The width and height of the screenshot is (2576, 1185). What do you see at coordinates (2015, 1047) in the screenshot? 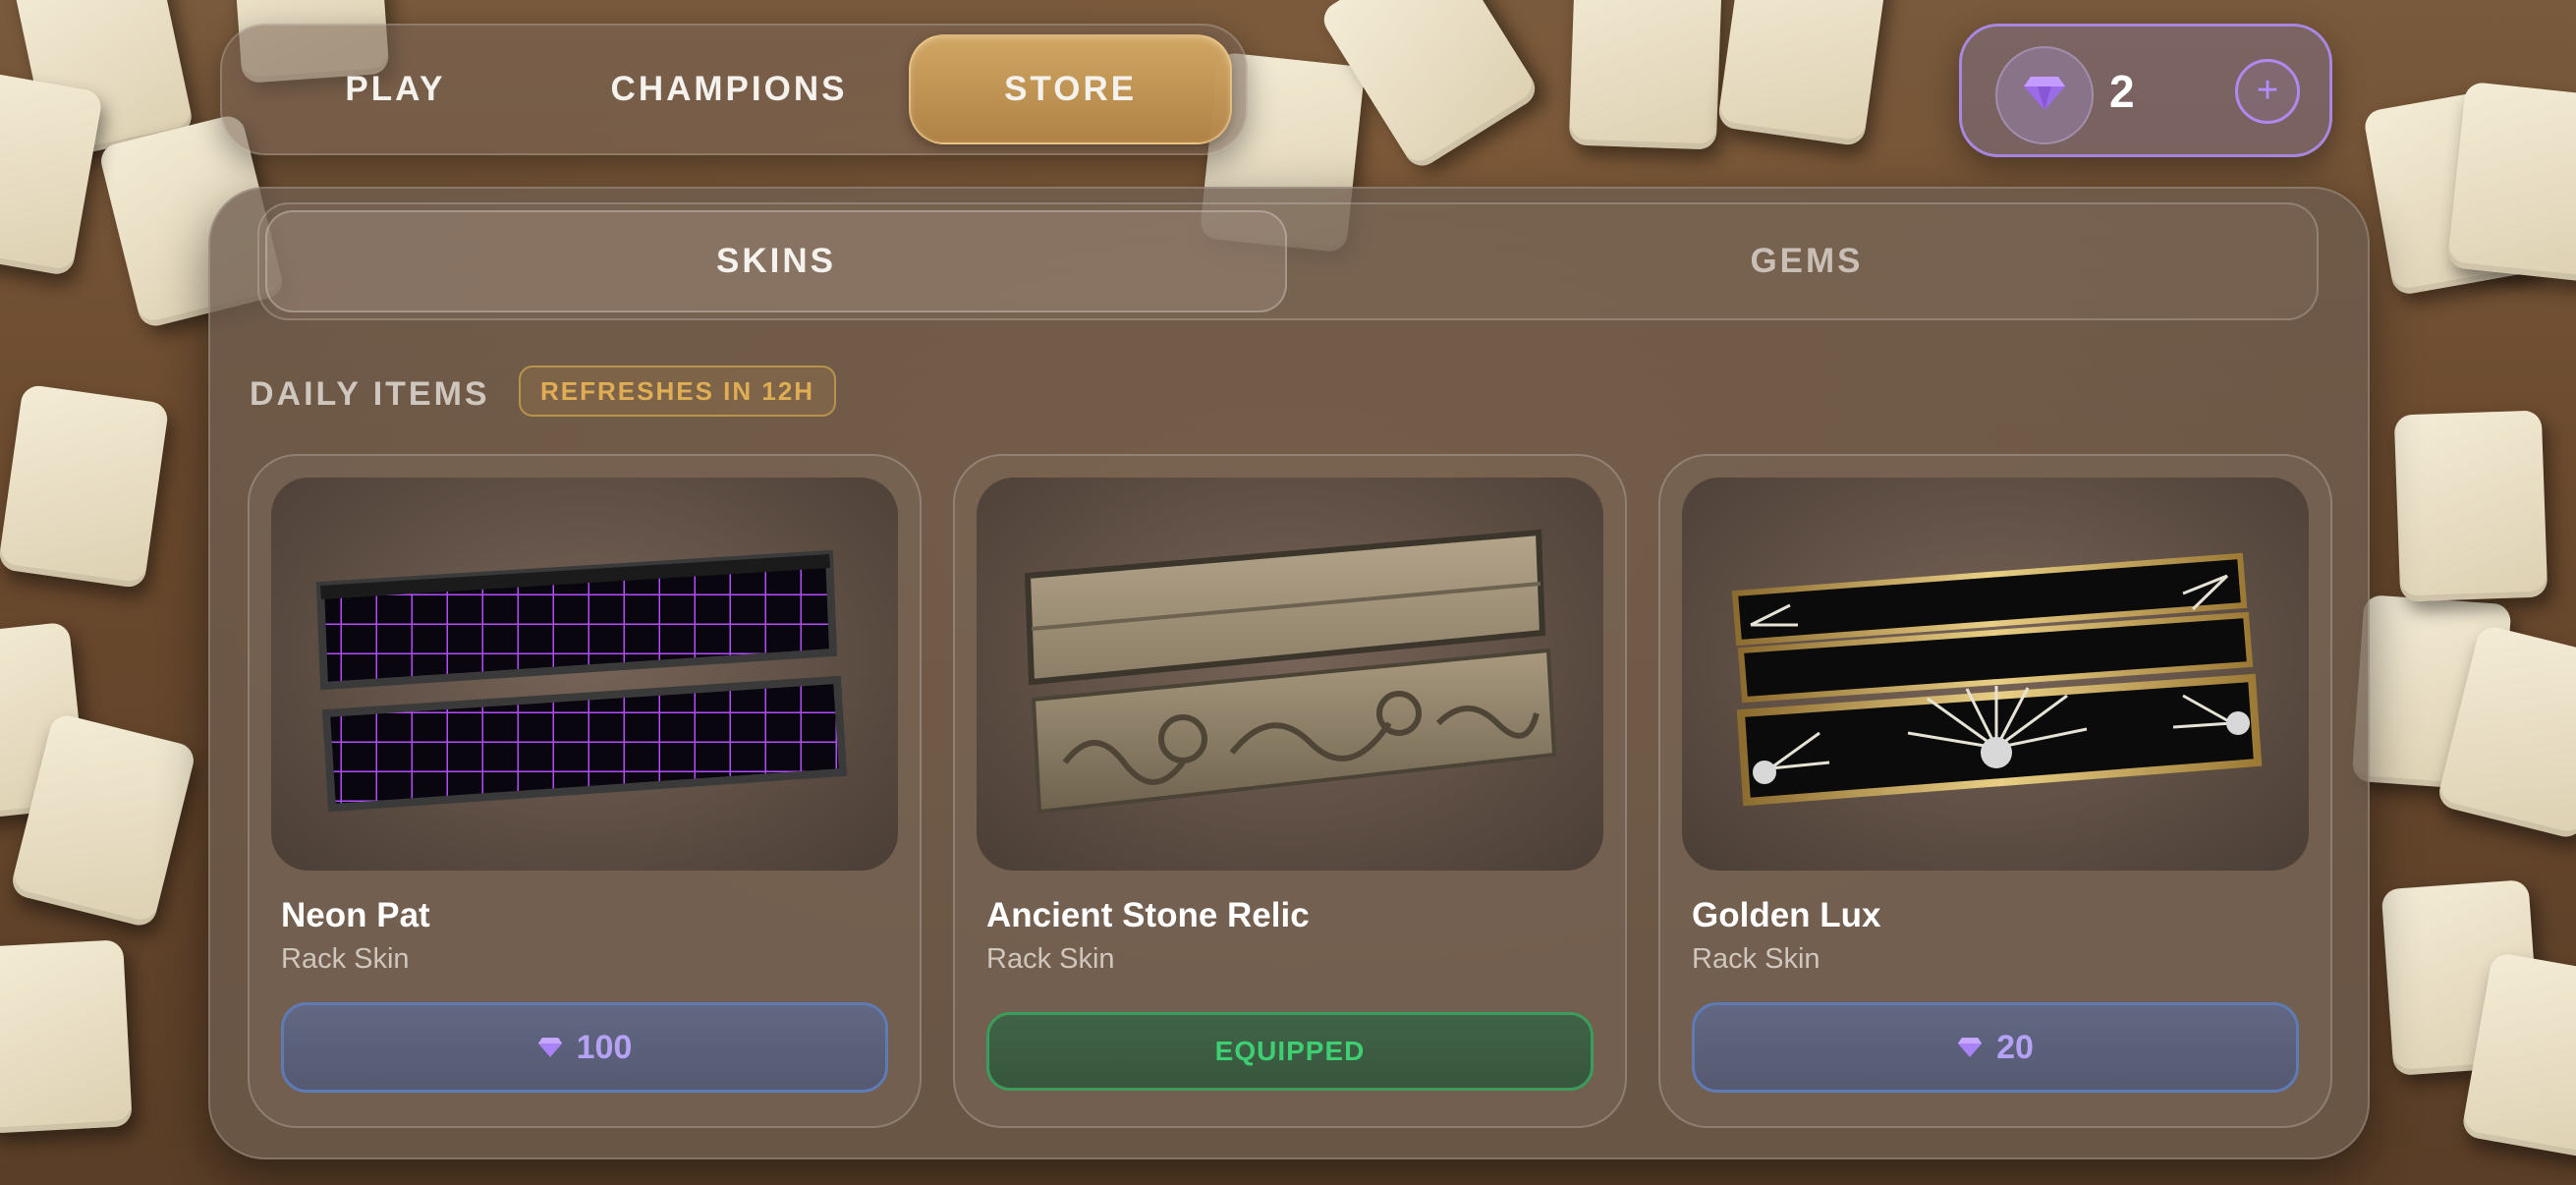
I see `price-label: 20` at bounding box center [2015, 1047].